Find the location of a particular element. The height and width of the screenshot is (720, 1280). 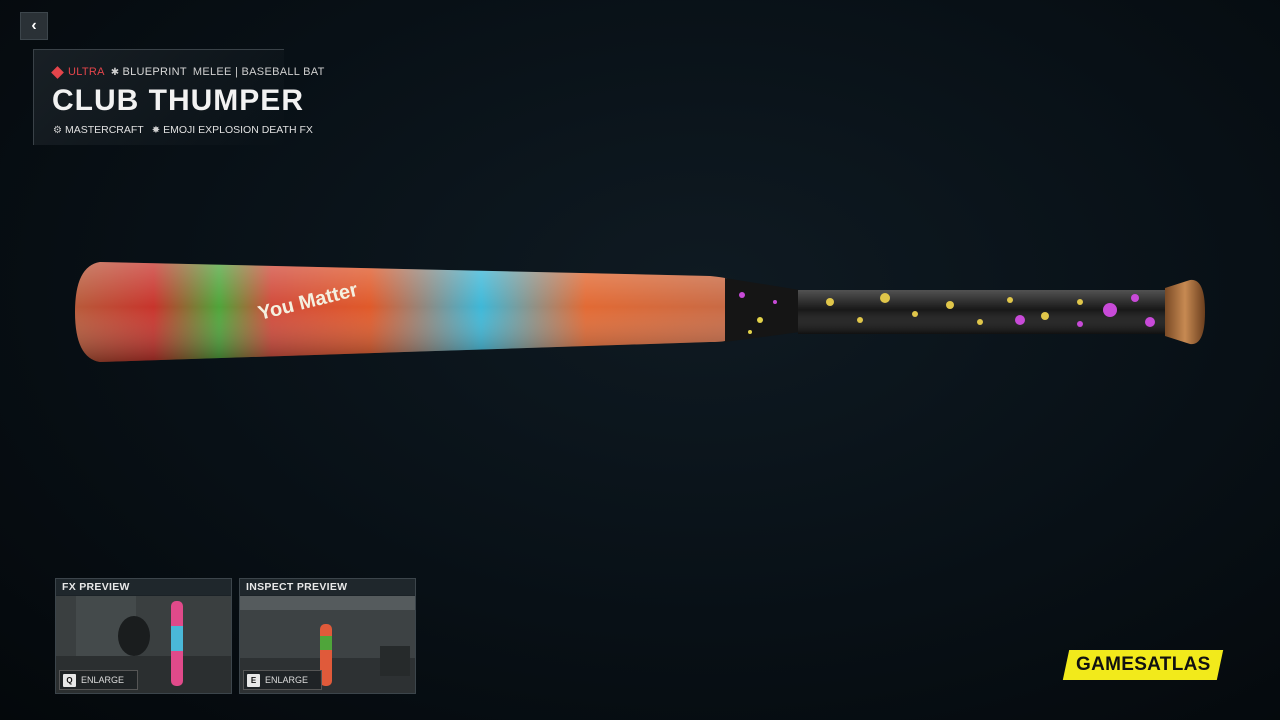

inspect-preview-thumbnail: E ENLARGE is located at coordinates (327, 644).